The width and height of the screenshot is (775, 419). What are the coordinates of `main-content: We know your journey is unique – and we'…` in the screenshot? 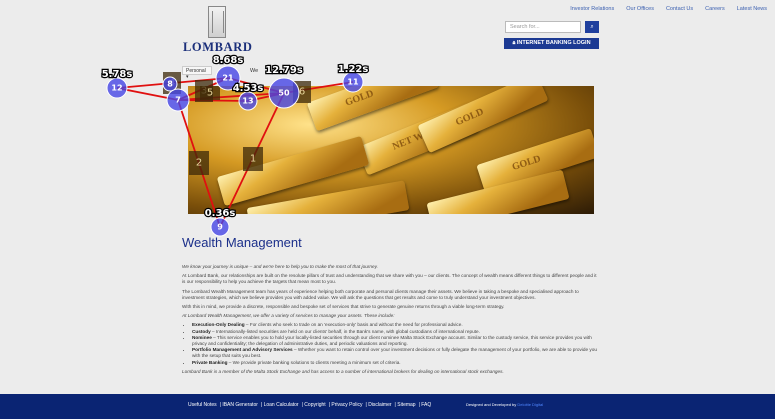 It's located at (389, 321).